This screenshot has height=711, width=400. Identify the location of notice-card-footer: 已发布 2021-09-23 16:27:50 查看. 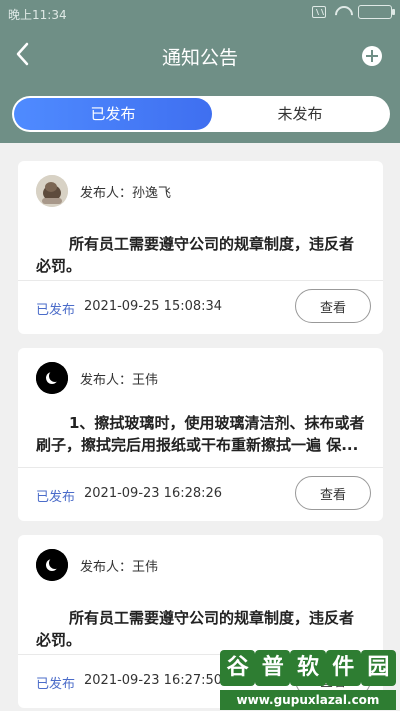
(203, 680).